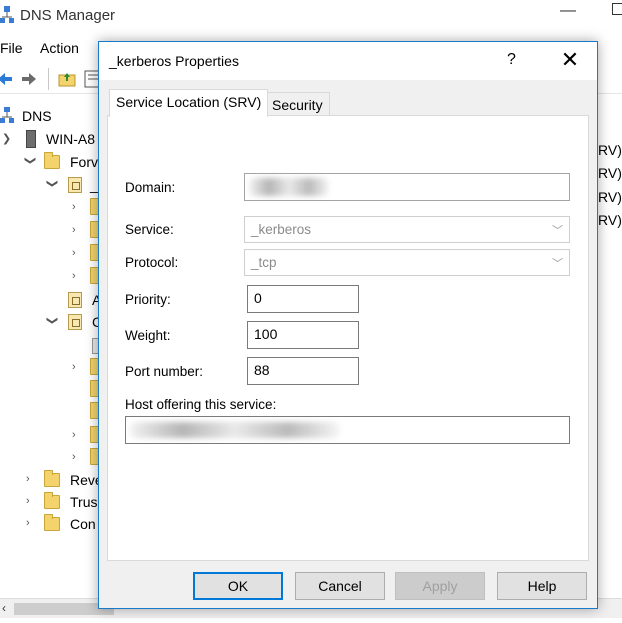 The image size is (622, 623). What do you see at coordinates (235, 430) in the screenshot?
I see `redacted-host` at bounding box center [235, 430].